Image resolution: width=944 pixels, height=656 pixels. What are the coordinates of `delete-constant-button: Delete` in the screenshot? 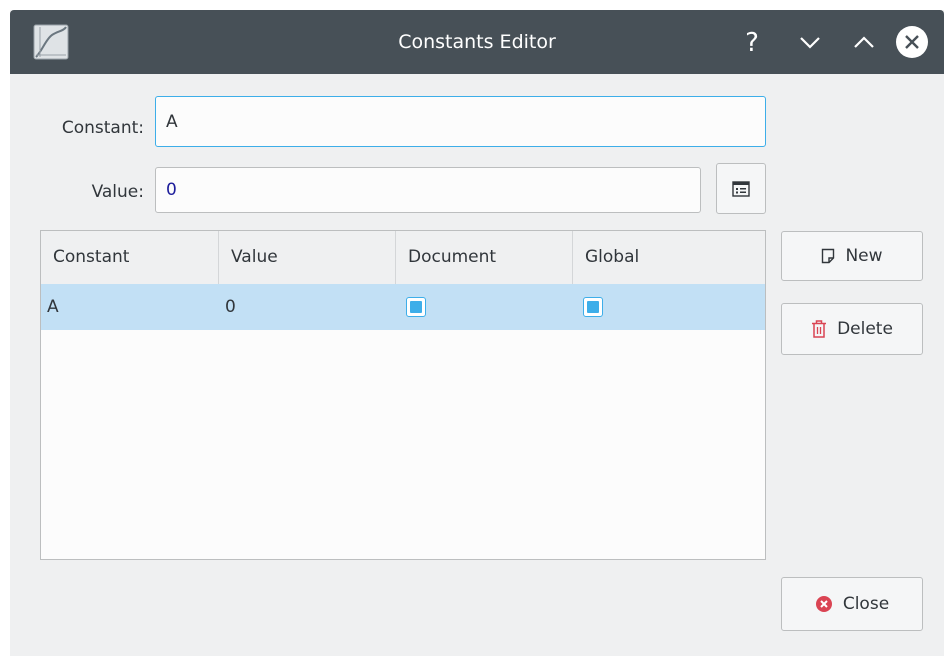 It's located at (852, 329).